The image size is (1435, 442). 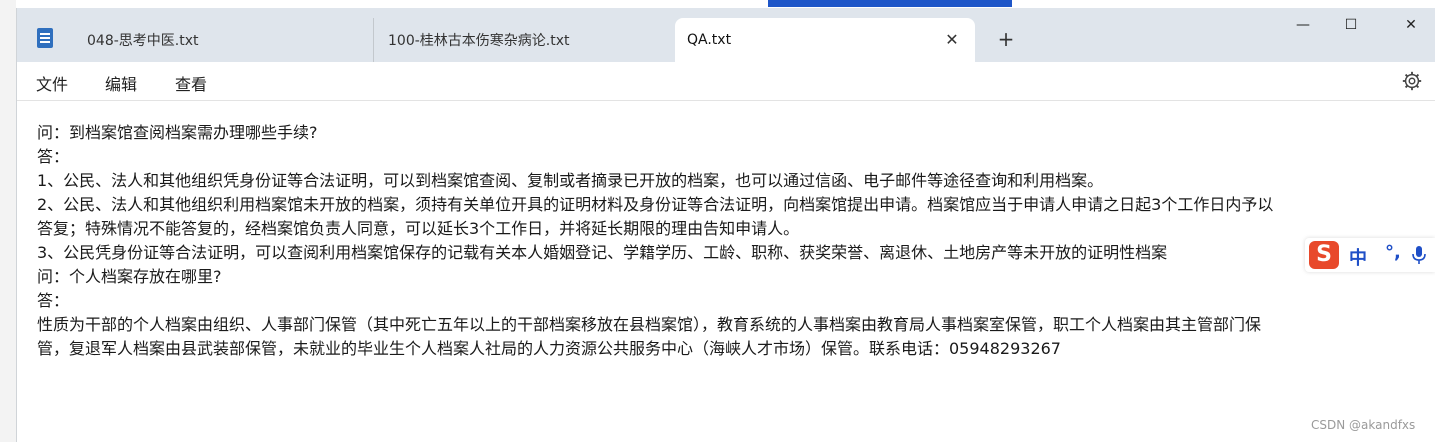 I want to click on text-line: 问：到档案馆查阅档案需办理哪些手续?, so click(x=177, y=132).